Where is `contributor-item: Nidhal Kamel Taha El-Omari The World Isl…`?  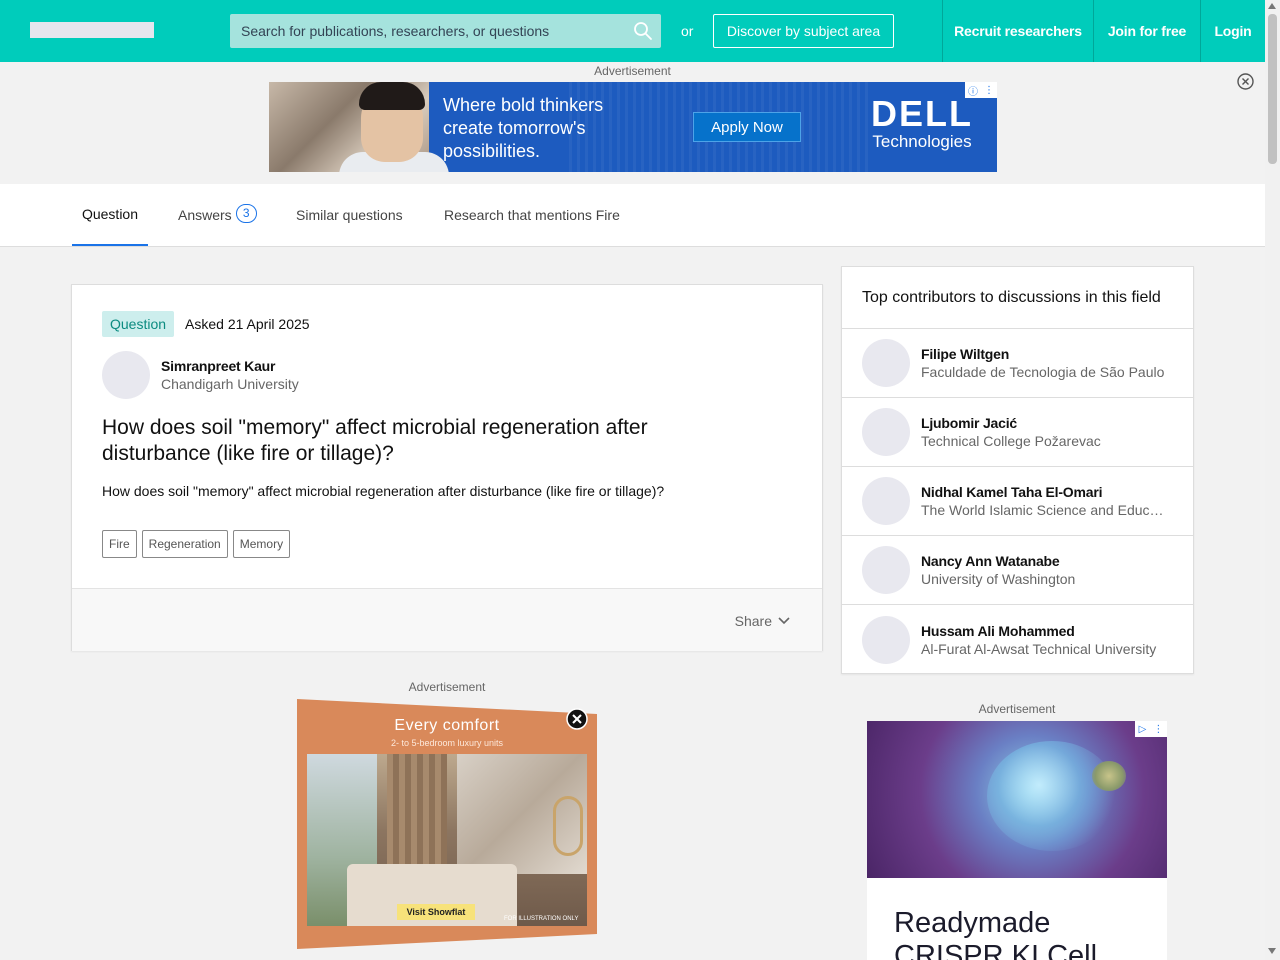
contributor-item: Nidhal Kamel Taha El-Omari The World Isl… is located at coordinates (1017, 501).